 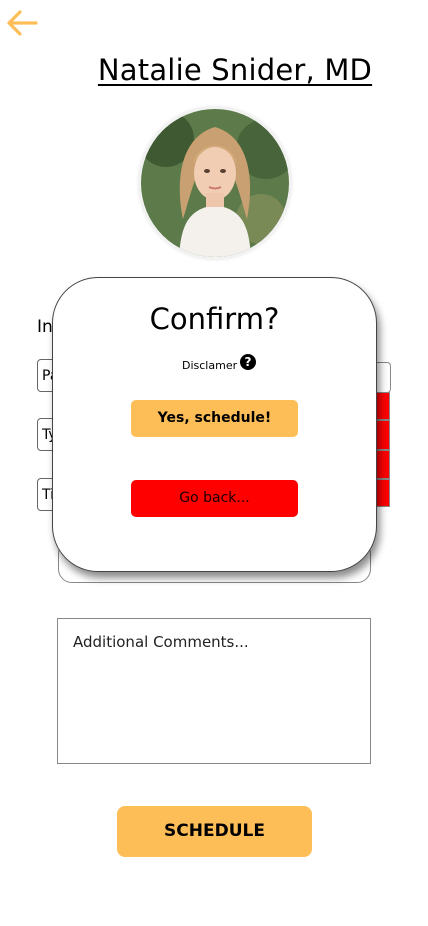 What do you see at coordinates (210, 365) in the screenshot?
I see `disclaimer-label: Disclamer` at bounding box center [210, 365].